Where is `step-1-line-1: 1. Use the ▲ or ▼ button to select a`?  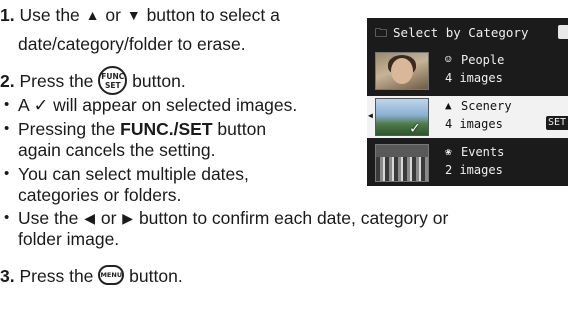
step-1-line-1: 1. Use the ▲ or ▼ button to select a is located at coordinates (140, 15).